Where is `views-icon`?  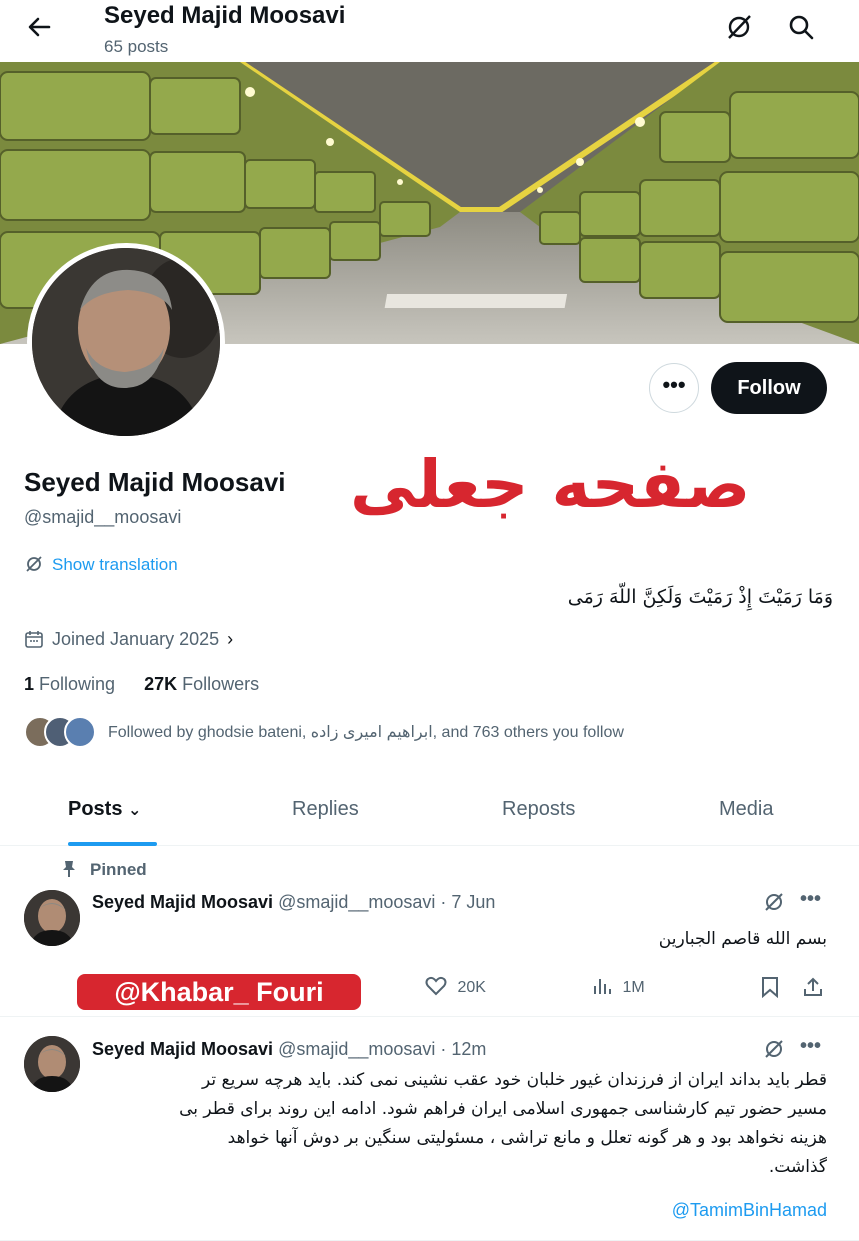
views-icon is located at coordinates (602, 986).